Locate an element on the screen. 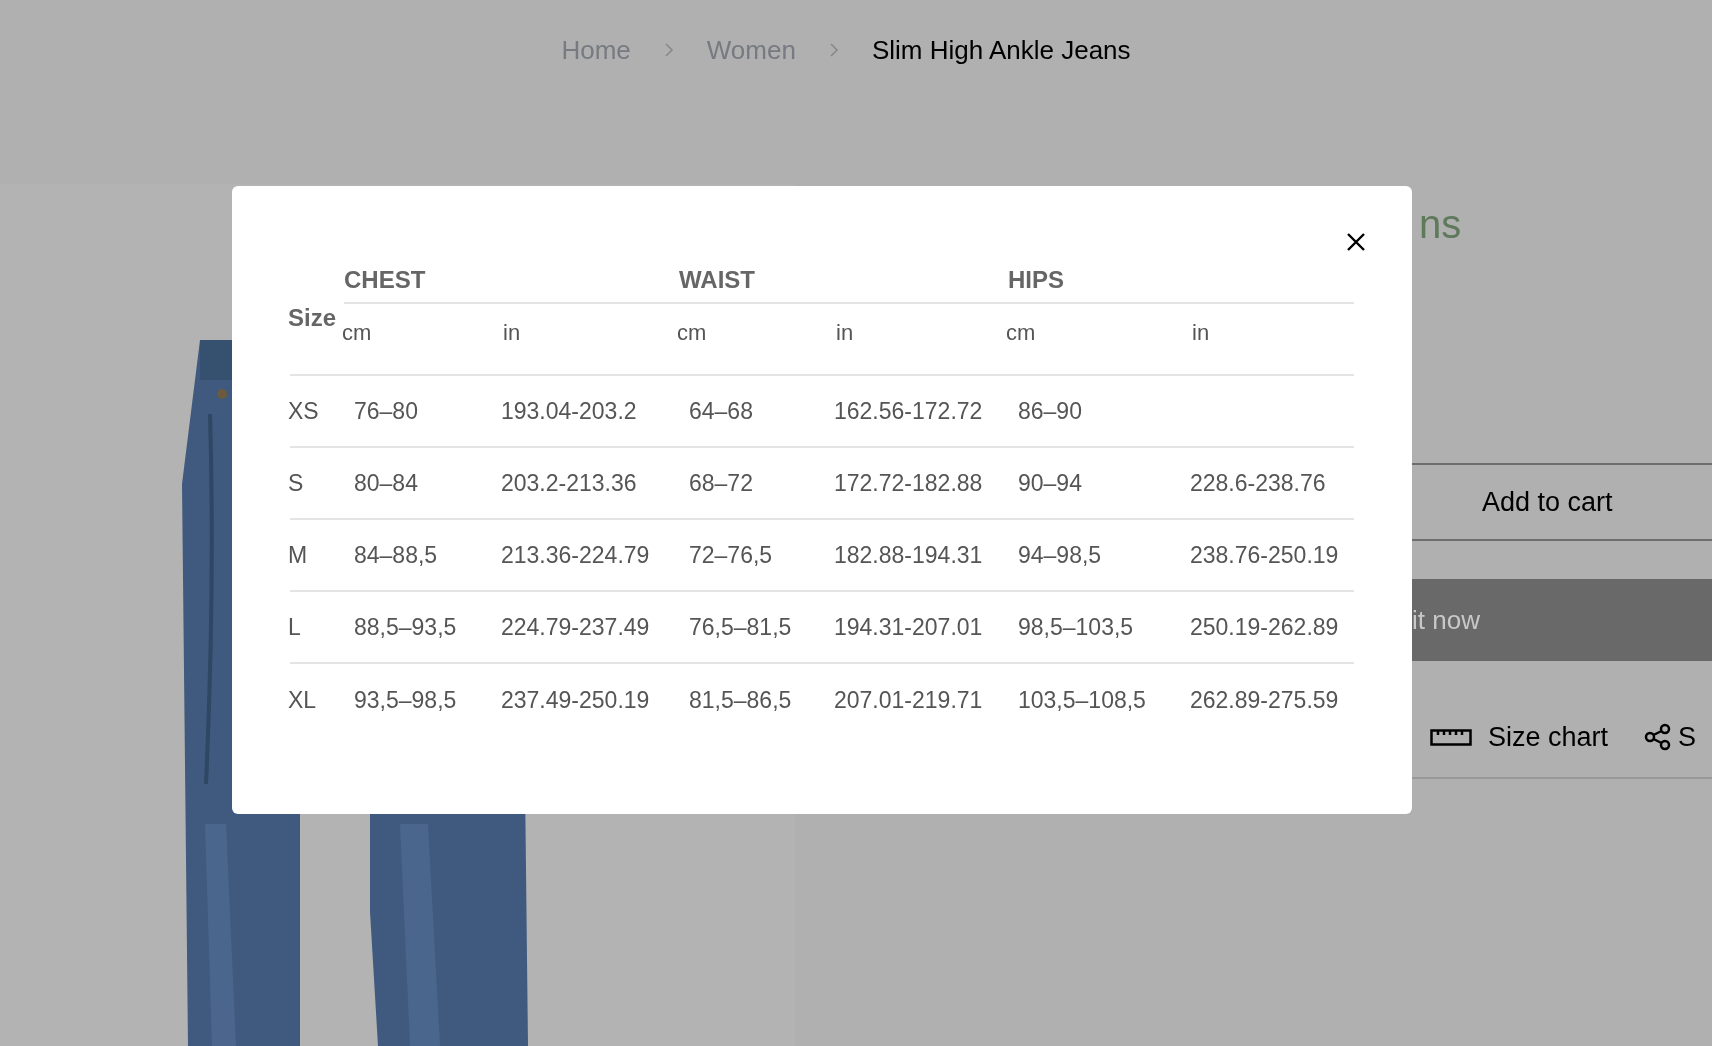 The image size is (1712, 1046). column-group-header: HIPS is located at coordinates (1181, 281).